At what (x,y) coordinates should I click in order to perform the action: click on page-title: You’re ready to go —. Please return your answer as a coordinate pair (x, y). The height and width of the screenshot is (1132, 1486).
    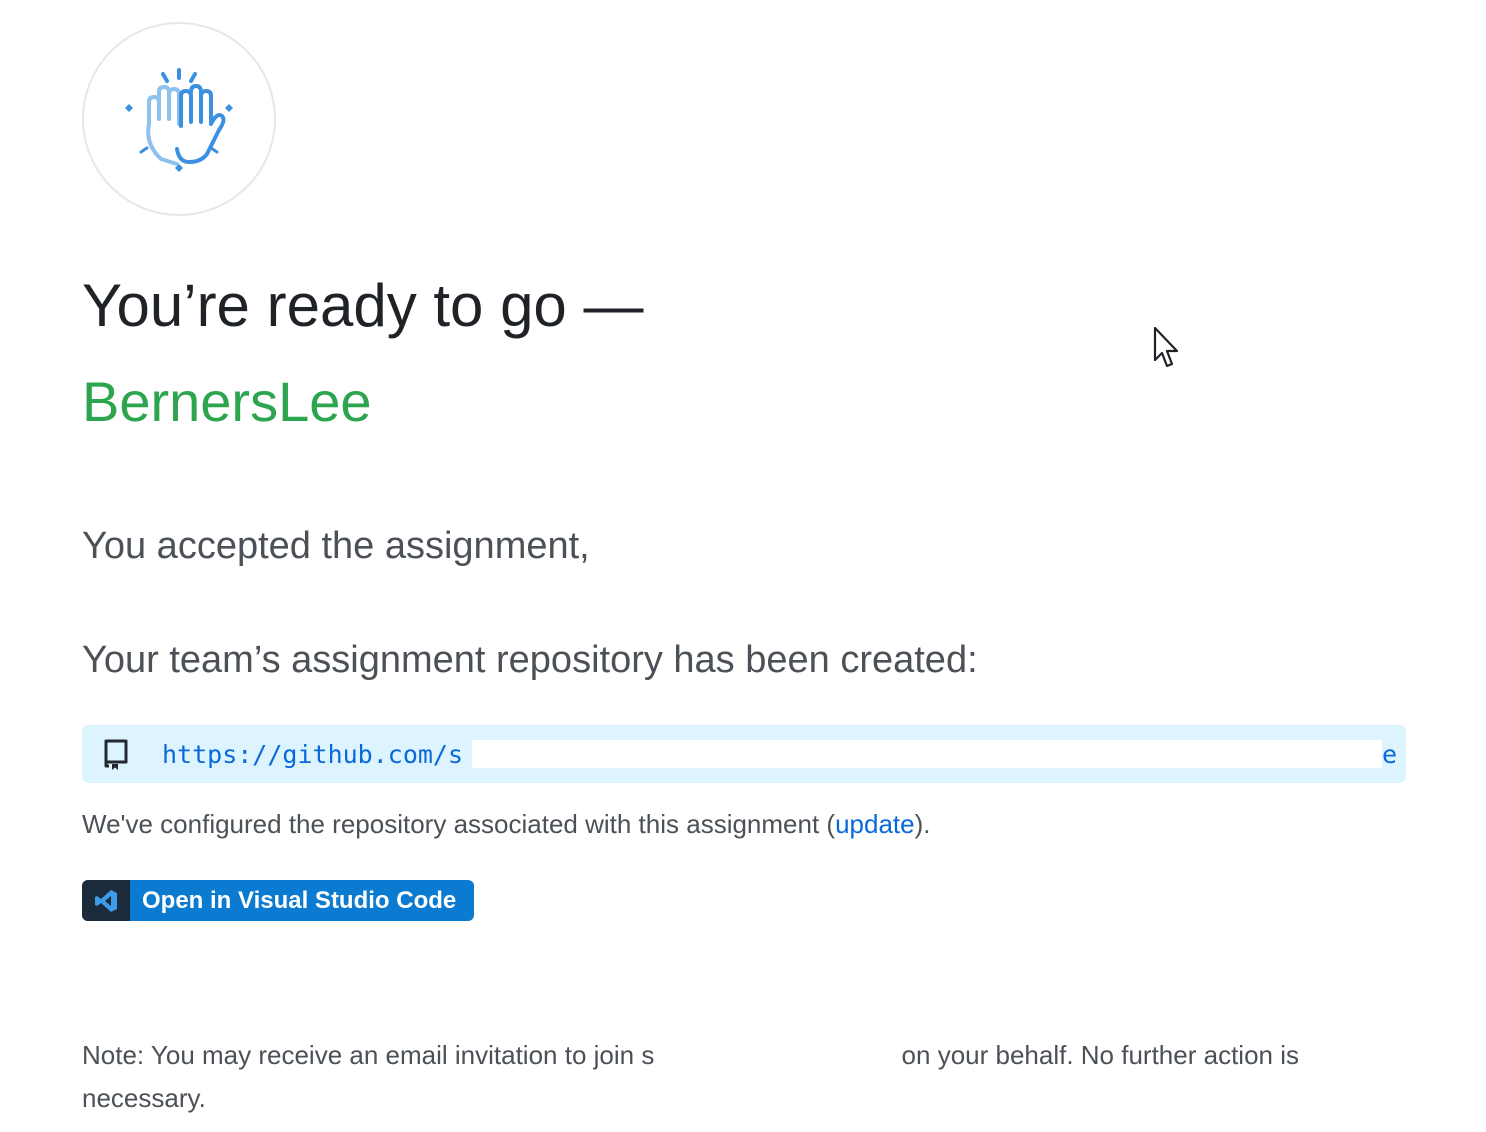
    Looking at the image, I should click on (363, 305).